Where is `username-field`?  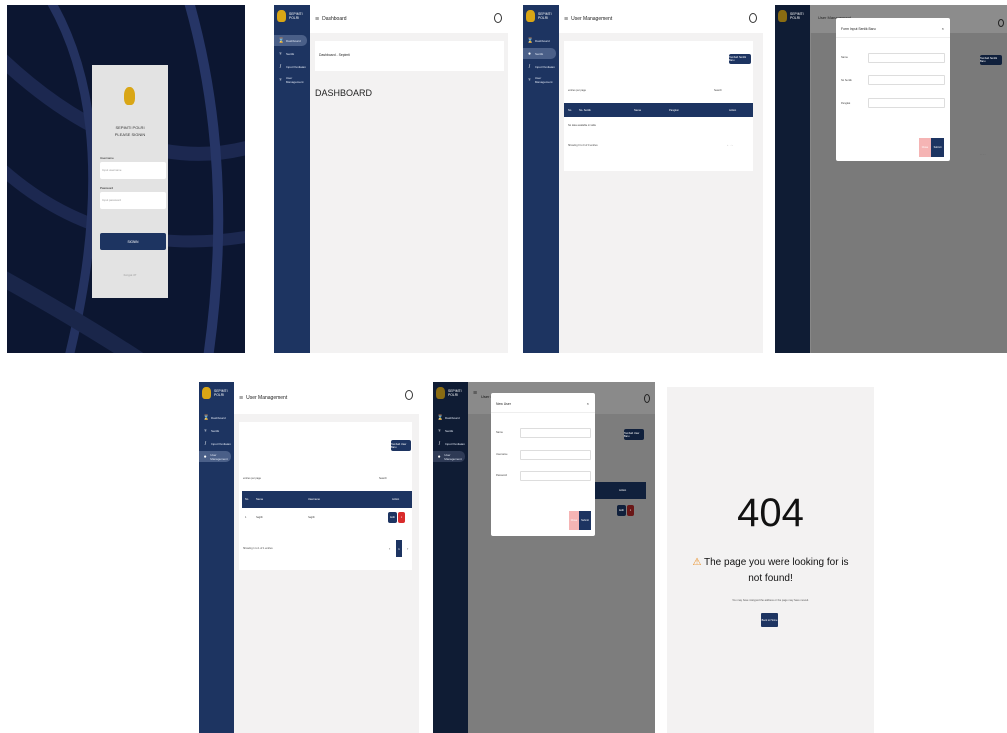
username-field is located at coordinates (555, 455).